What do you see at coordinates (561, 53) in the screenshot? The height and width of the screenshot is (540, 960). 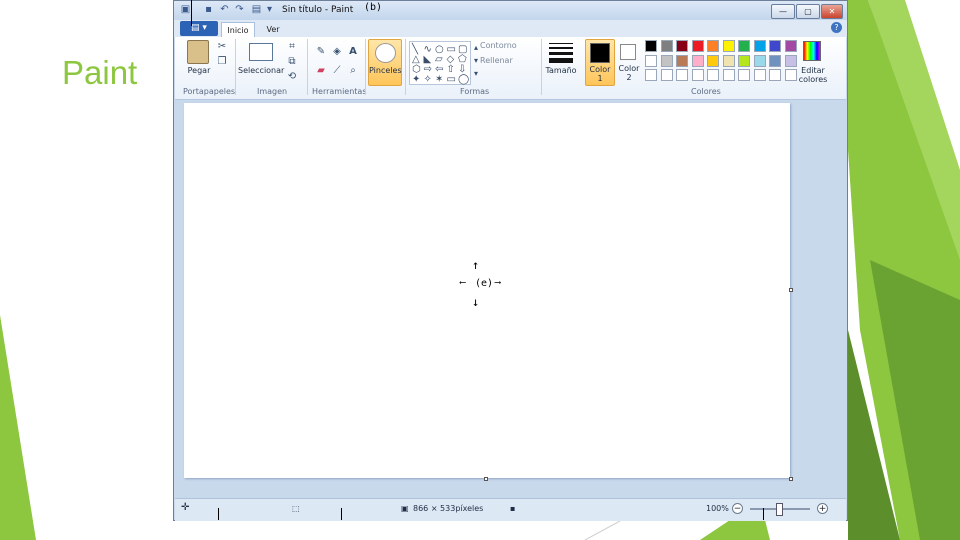 I see `size-icon` at bounding box center [561, 53].